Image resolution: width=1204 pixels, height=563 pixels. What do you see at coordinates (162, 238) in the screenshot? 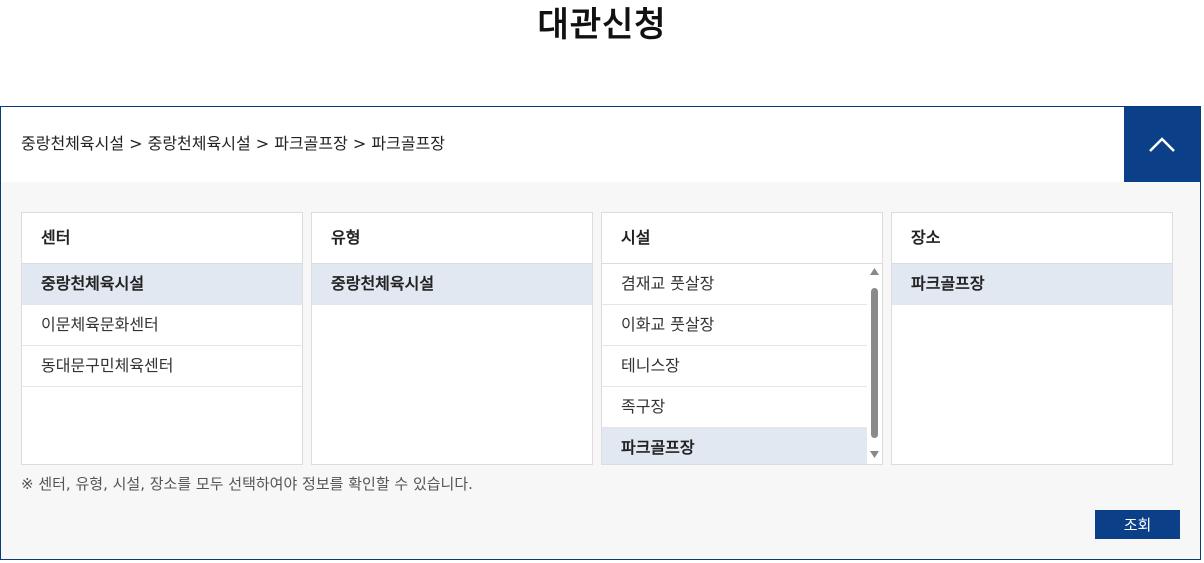
I see `center-column-header: 센터` at bounding box center [162, 238].